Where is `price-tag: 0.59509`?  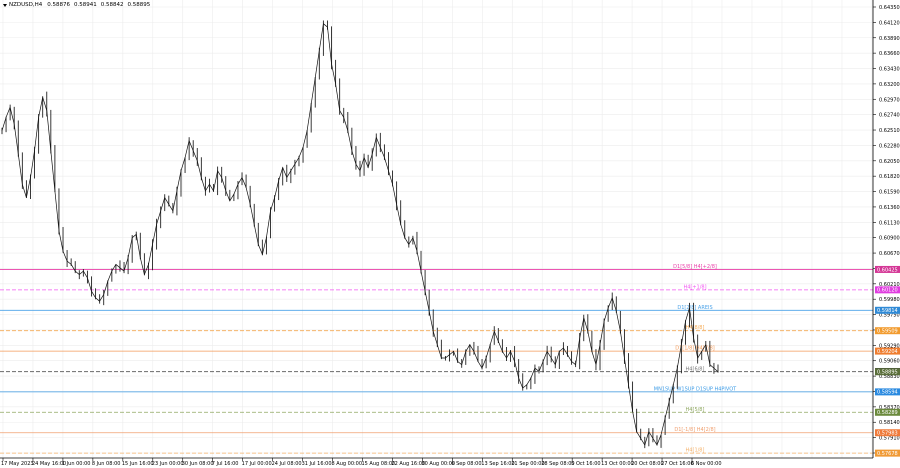 price-tag: 0.59509 is located at coordinates (887, 331).